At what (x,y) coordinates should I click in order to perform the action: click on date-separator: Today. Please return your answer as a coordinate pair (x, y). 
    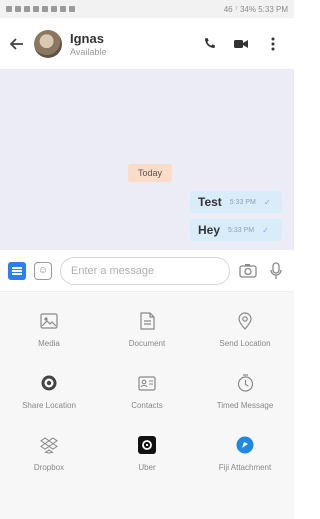
    Looking at the image, I should click on (150, 173).